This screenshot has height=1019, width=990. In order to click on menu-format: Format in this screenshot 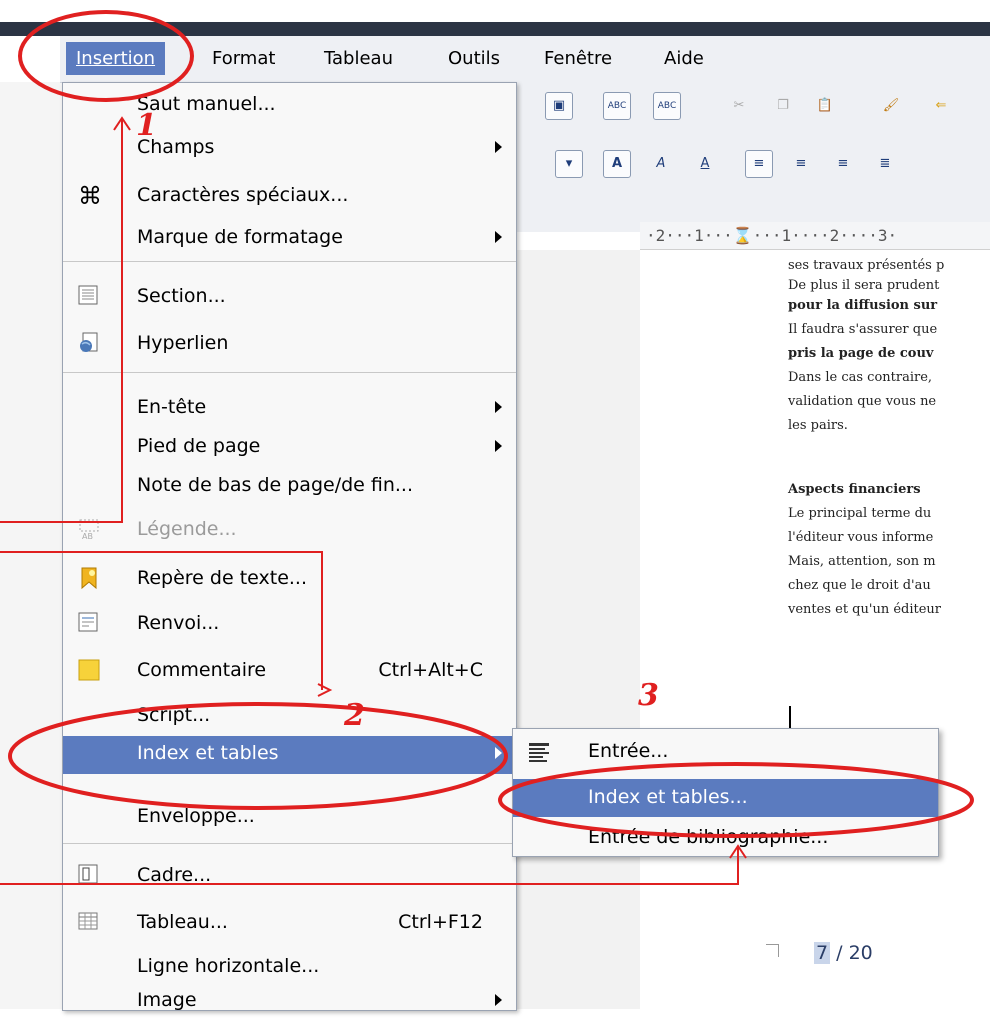, I will do `click(243, 58)`.